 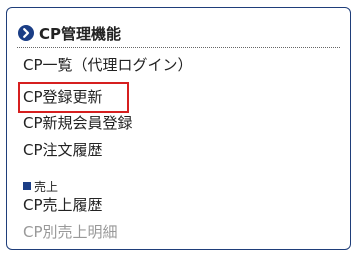 I want to click on cp-sales-history-link: CP売上履歴, so click(x=63, y=205).